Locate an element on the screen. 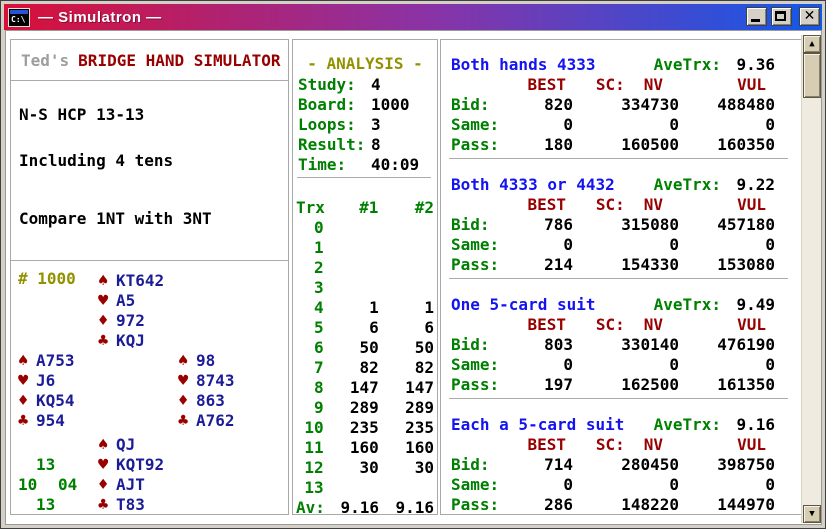  card-holding: AJT is located at coordinates (130, 484).